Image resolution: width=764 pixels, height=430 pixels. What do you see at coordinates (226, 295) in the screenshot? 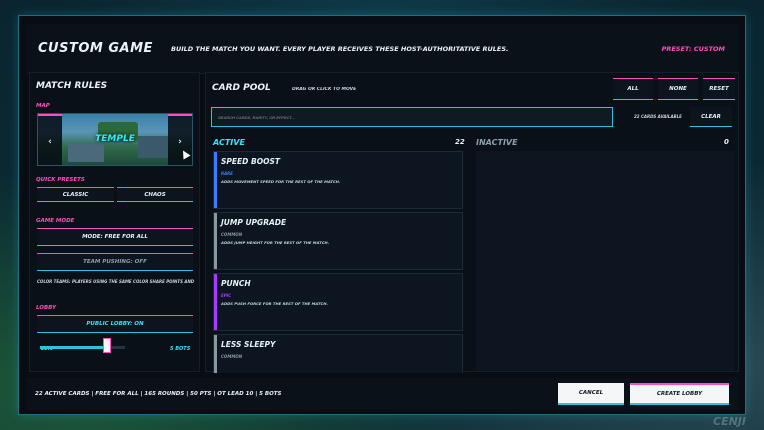
I see `card-rarity: EPIC` at bounding box center [226, 295].